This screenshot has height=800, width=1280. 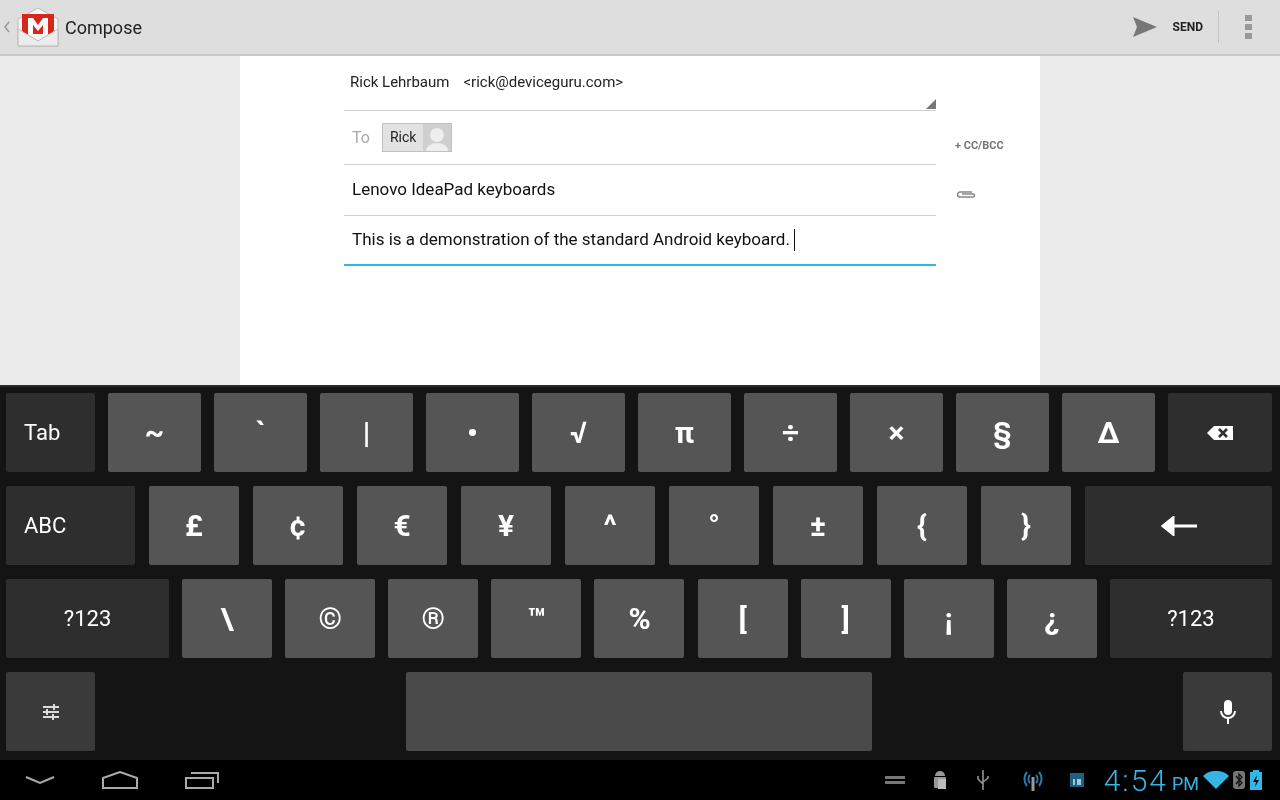 What do you see at coordinates (1076, 780) in the screenshot?
I see `notification-square-icon` at bounding box center [1076, 780].